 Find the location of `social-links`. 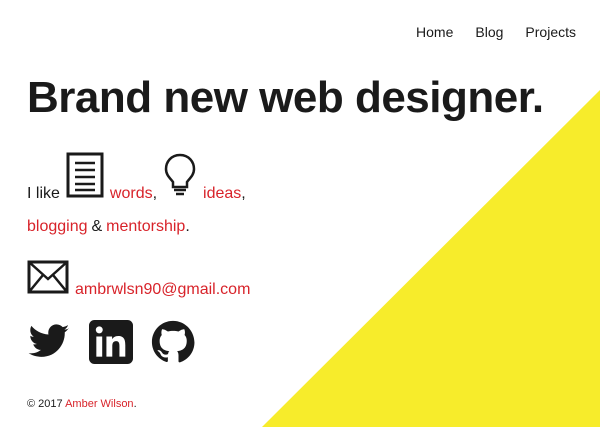

social-links is located at coordinates (111, 342).